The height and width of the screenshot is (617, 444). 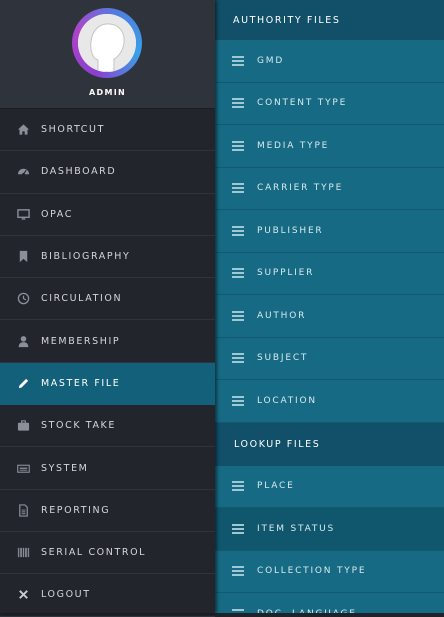 I want to click on submenu-item-doc-language: DOC. LANGUAGE, so click(x=329, y=603).